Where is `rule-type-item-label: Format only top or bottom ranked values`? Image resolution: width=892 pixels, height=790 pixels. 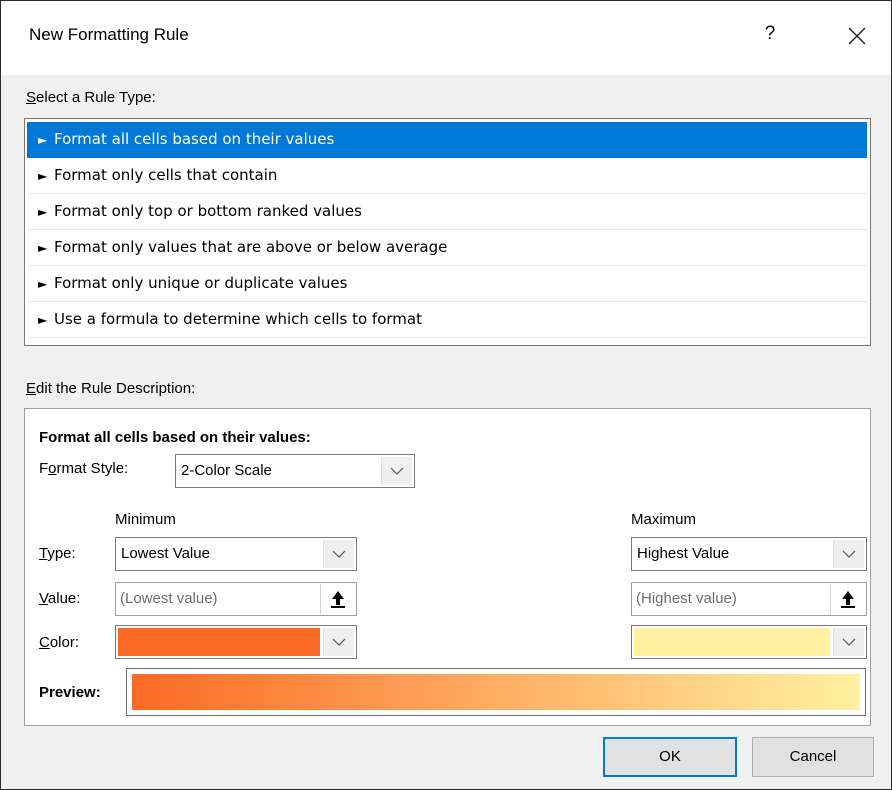 rule-type-item-label: Format only top or bottom ranked values is located at coordinates (208, 211).